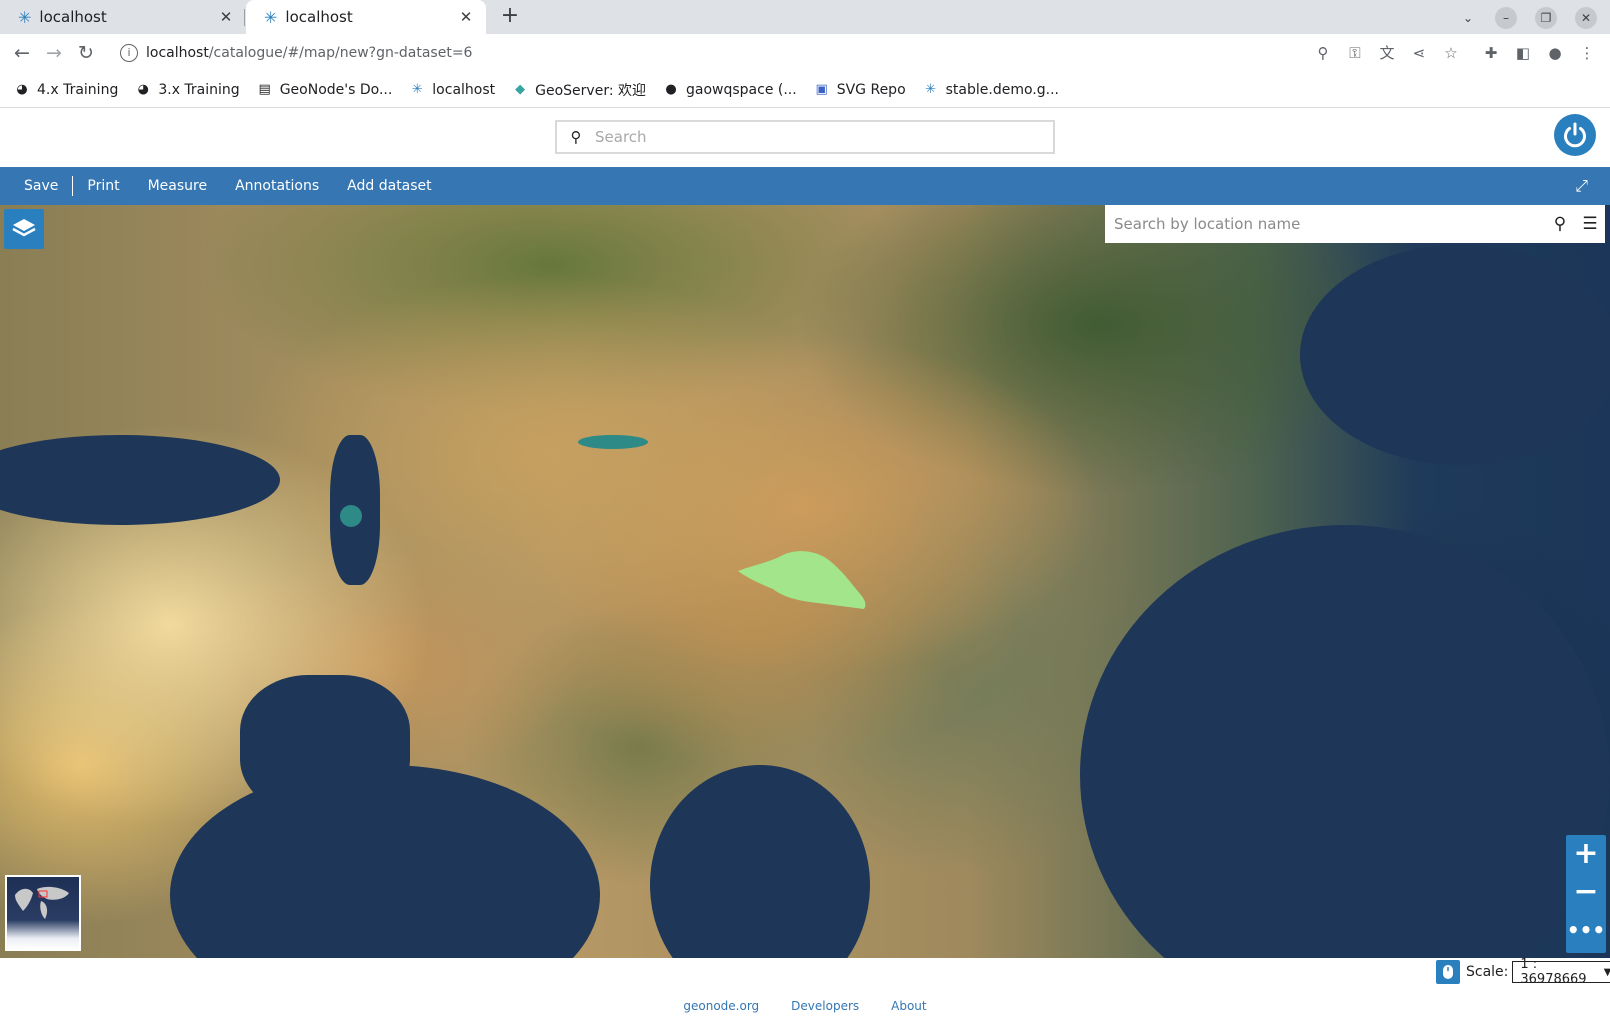 This screenshot has height=1023, width=1610. What do you see at coordinates (871, 89) in the screenshot?
I see `bookmark-label: SVG Repo` at bounding box center [871, 89].